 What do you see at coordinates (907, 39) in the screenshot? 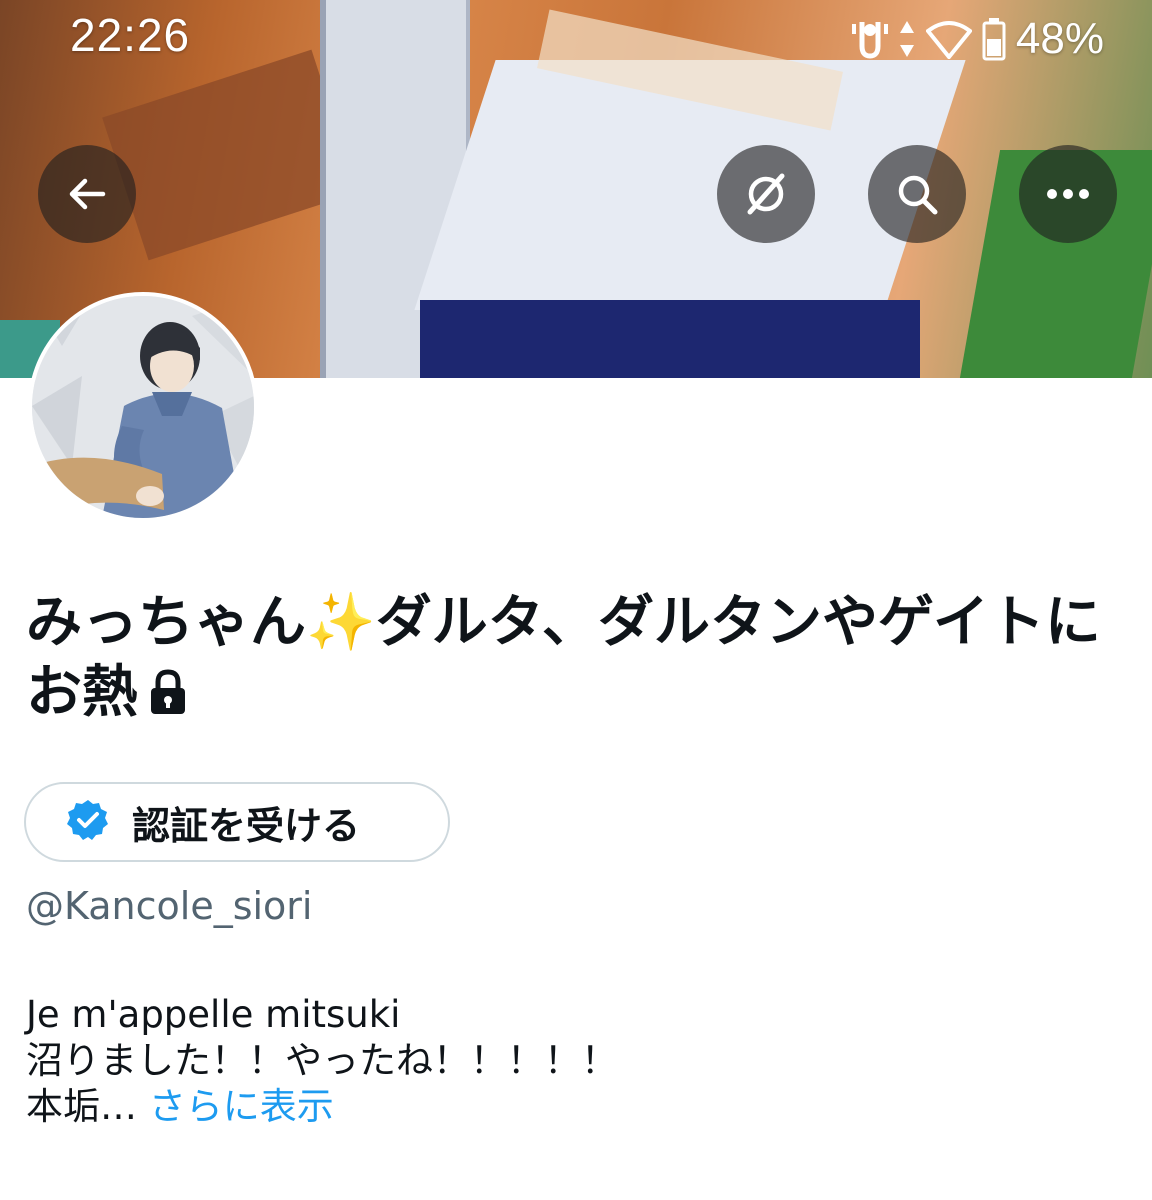
I see `data-arrows-icon` at bounding box center [907, 39].